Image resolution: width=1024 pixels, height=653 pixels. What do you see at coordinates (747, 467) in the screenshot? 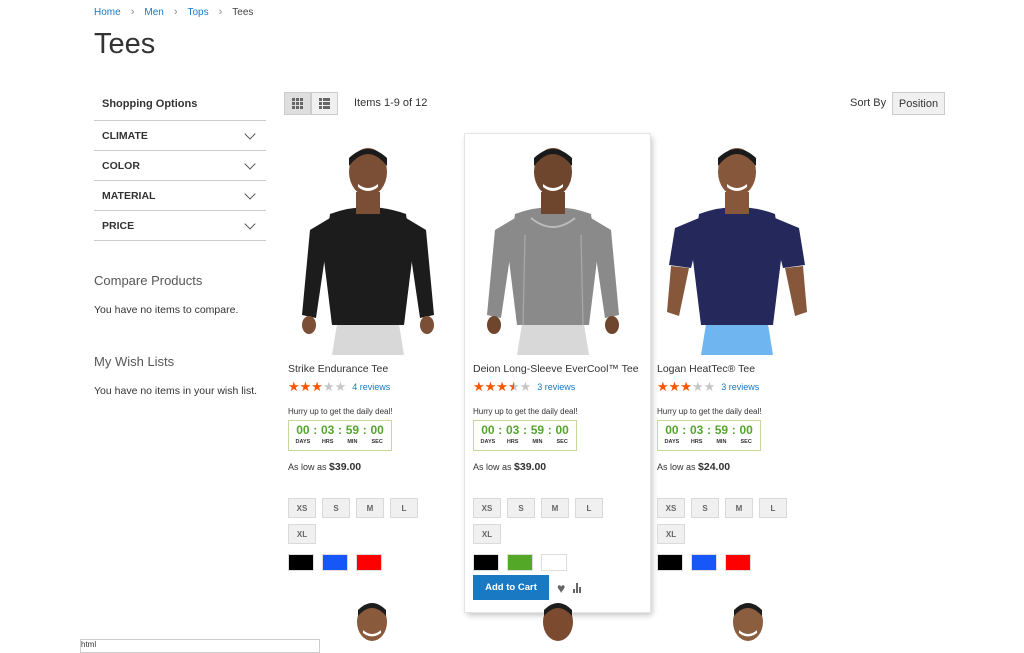
I see `product-price: As low as $24.00` at bounding box center [747, 467].